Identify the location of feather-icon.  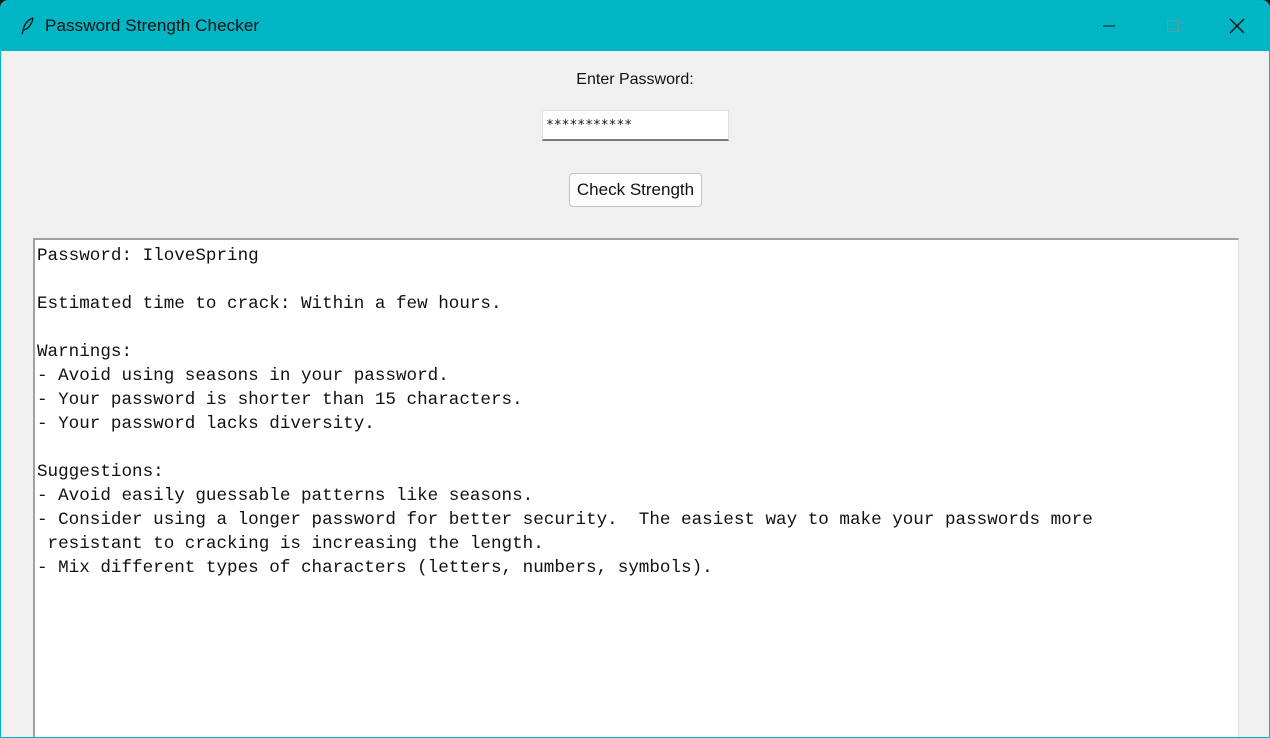
(28, 26).